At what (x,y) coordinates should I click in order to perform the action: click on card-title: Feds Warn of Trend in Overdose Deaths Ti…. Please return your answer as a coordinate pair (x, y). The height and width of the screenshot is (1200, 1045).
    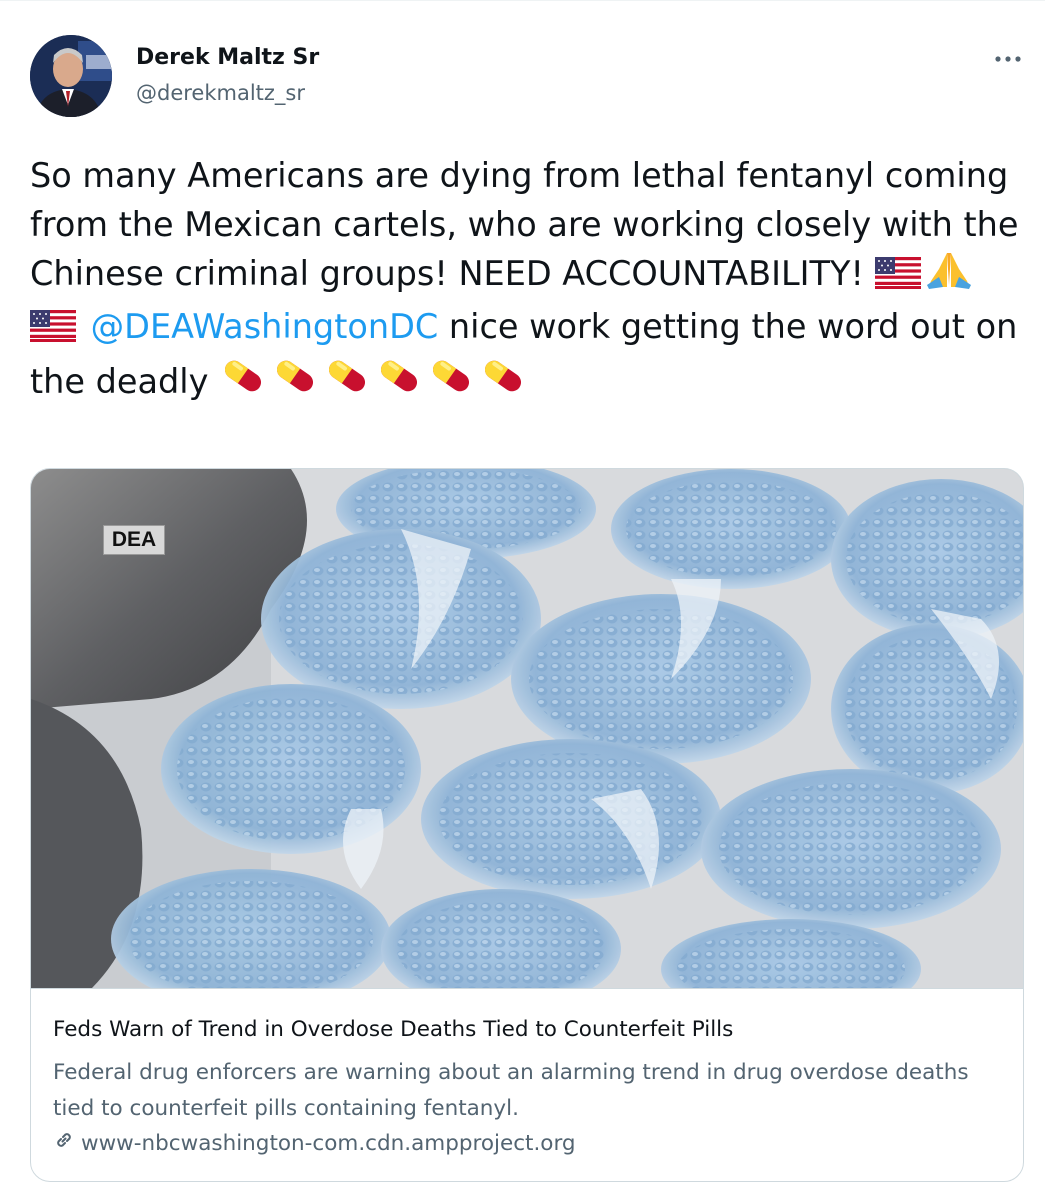
    Looking at the image, I should click on (393, 1029).